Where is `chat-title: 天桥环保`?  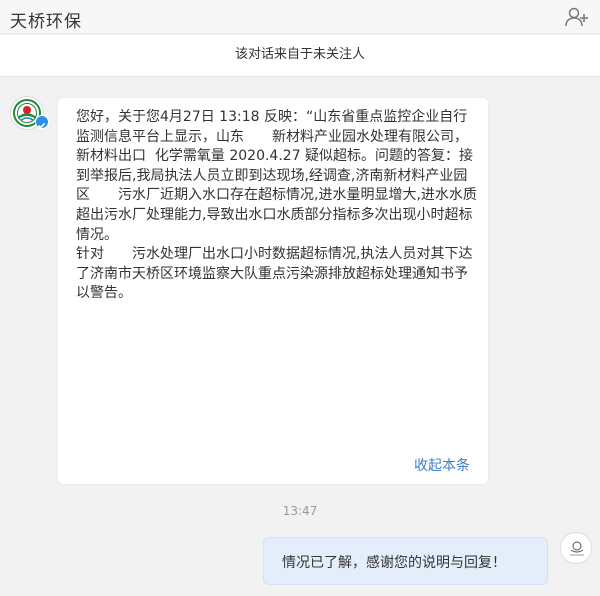 chat-title: 天桥环保 is located at coordinates (46, 22).